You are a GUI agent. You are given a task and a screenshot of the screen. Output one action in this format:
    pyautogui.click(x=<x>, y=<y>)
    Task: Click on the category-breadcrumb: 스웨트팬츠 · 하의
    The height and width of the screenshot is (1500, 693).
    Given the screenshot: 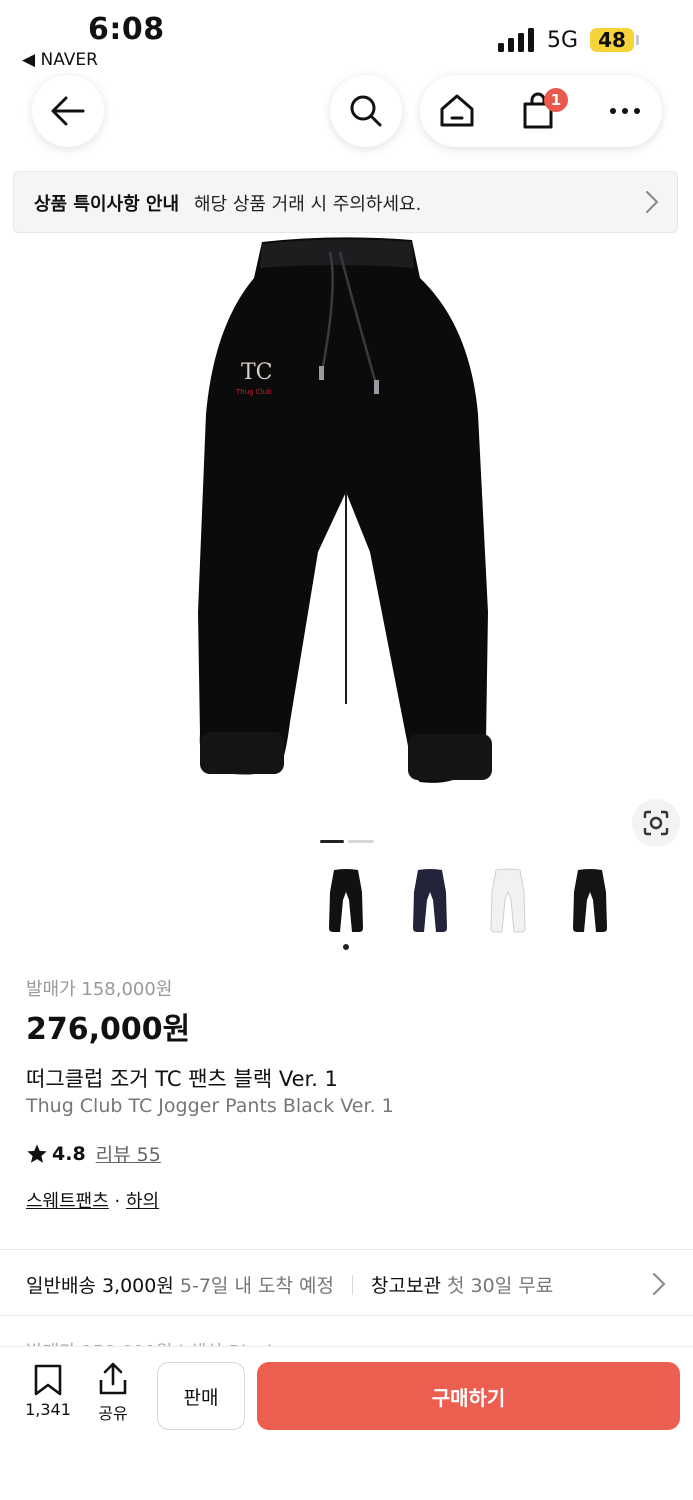 What is the action you would take?
    pyautogui.click(x=92, y=1200)
    